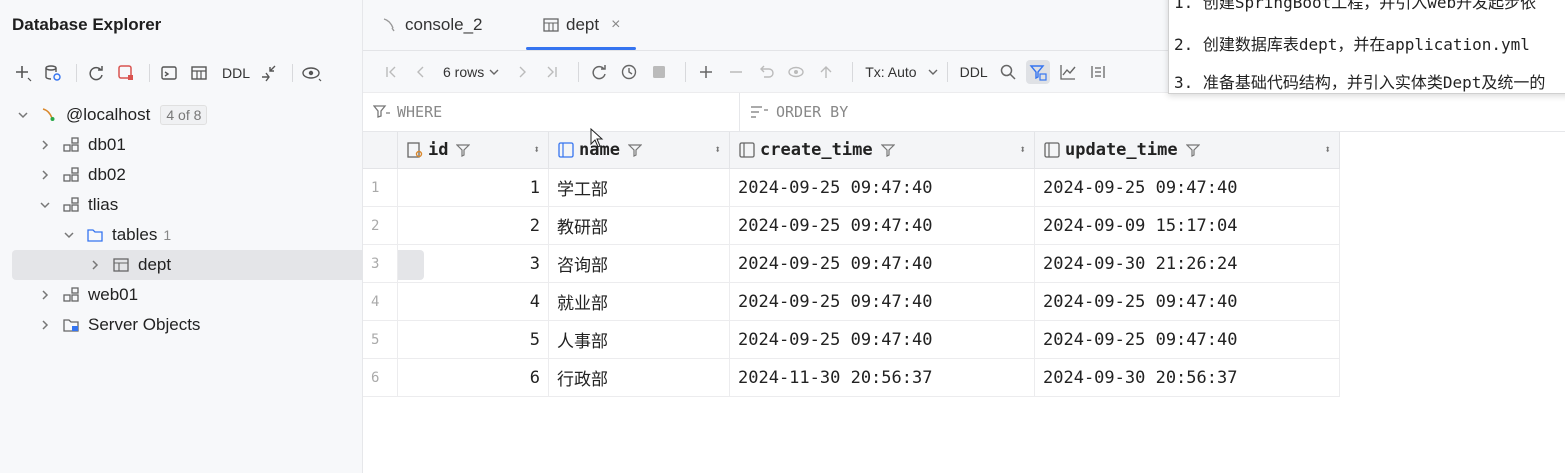 The height and width of the screenshot is (473, 1565). Describe the element at coordinates (473, 377) in the screenshot. I see `cell-id: 6` at that location.